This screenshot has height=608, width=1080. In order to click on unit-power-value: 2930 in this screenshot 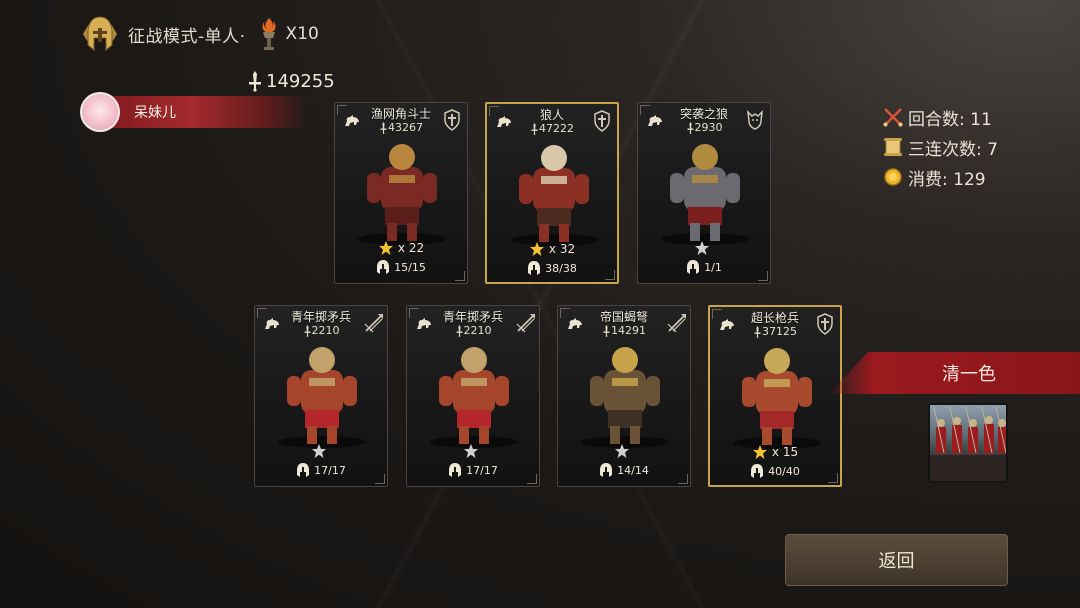, I will do `click(708, 127)`.